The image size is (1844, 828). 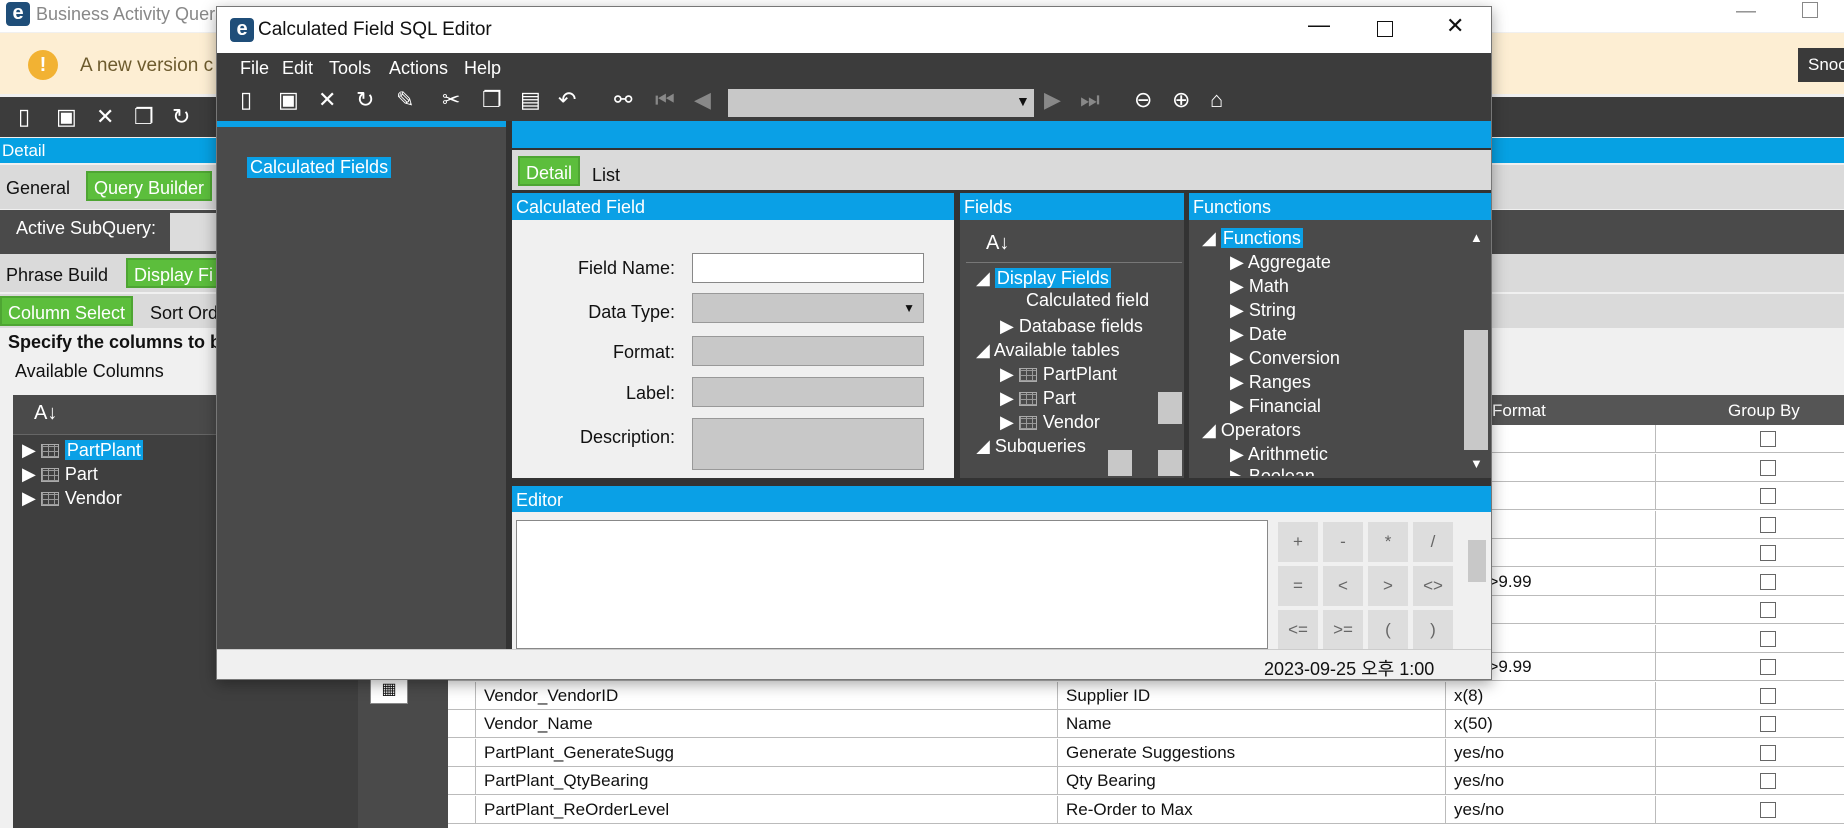 I want to click on tree-item-database-fields: ▶ Database fields, so click(x=1071, y=326).